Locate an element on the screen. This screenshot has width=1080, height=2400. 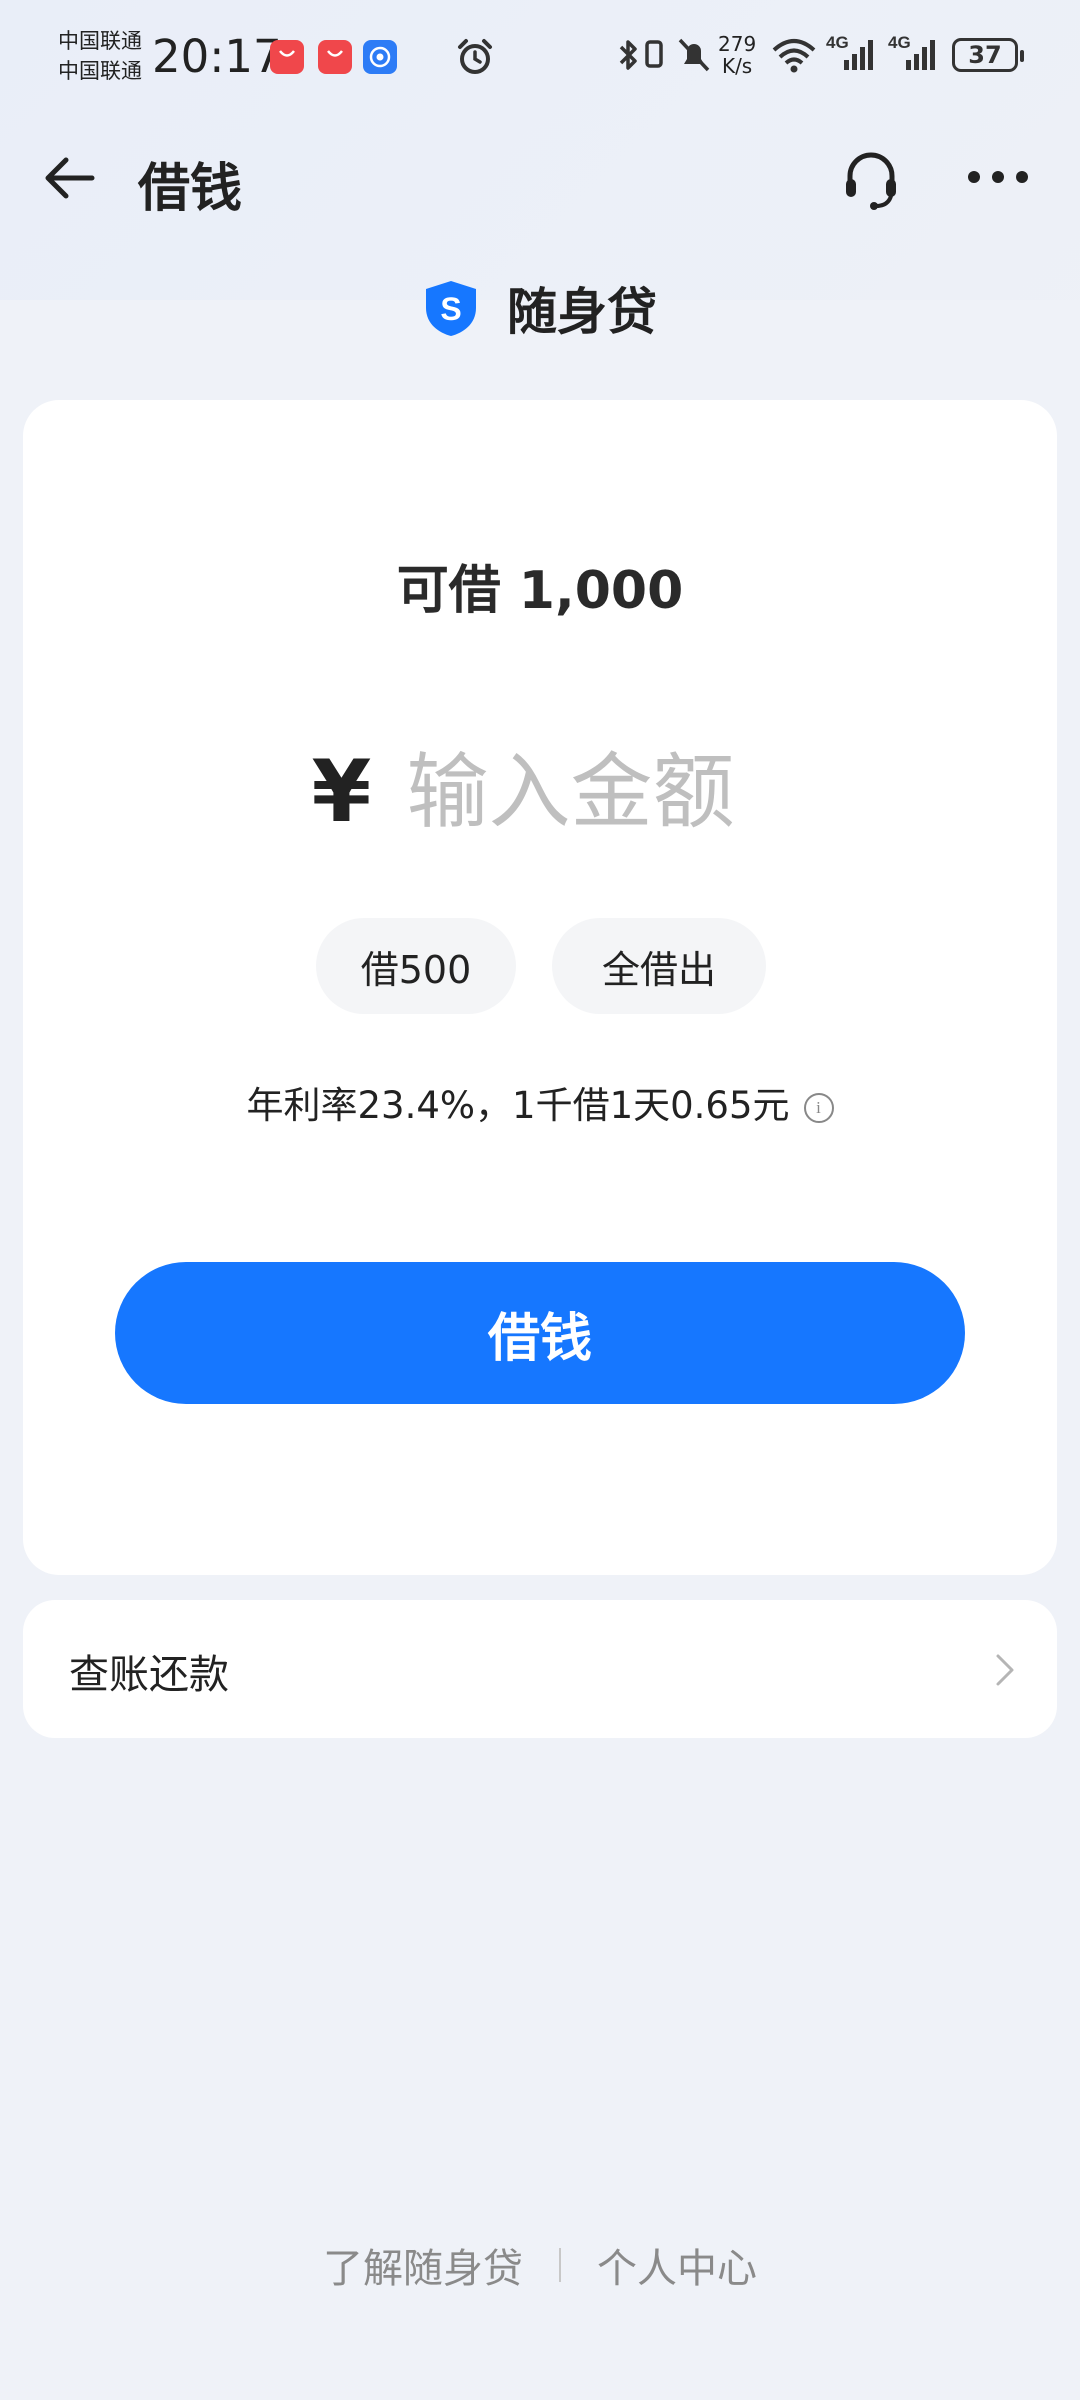
interest-rate-text: 年利率23.4%，1千借1天0.65元 is located at coordinates (518, 1105).